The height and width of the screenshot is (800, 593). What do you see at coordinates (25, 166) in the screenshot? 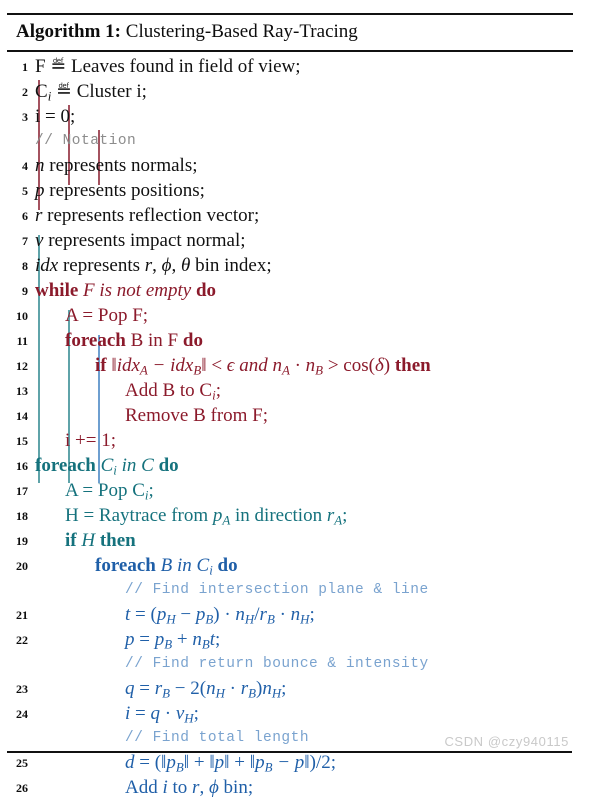
I see `line-number: 4` at bounding box center [25, 166].